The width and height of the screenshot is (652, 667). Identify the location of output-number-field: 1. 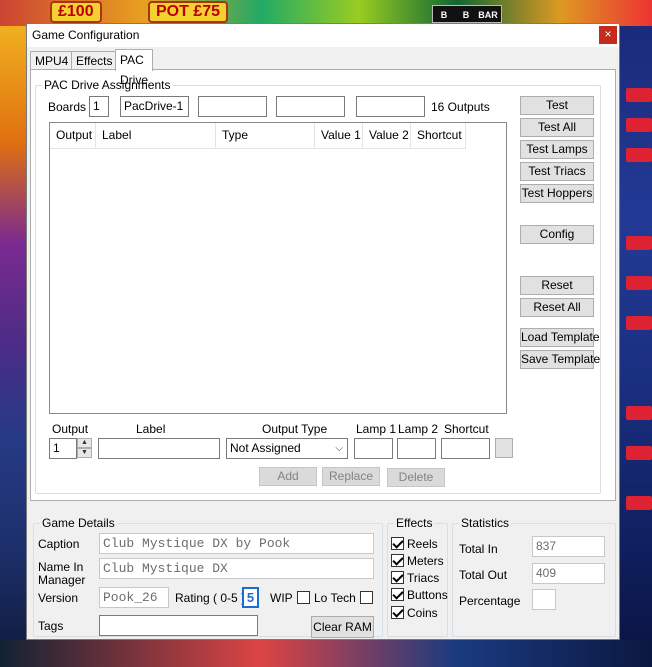
(63, 448).